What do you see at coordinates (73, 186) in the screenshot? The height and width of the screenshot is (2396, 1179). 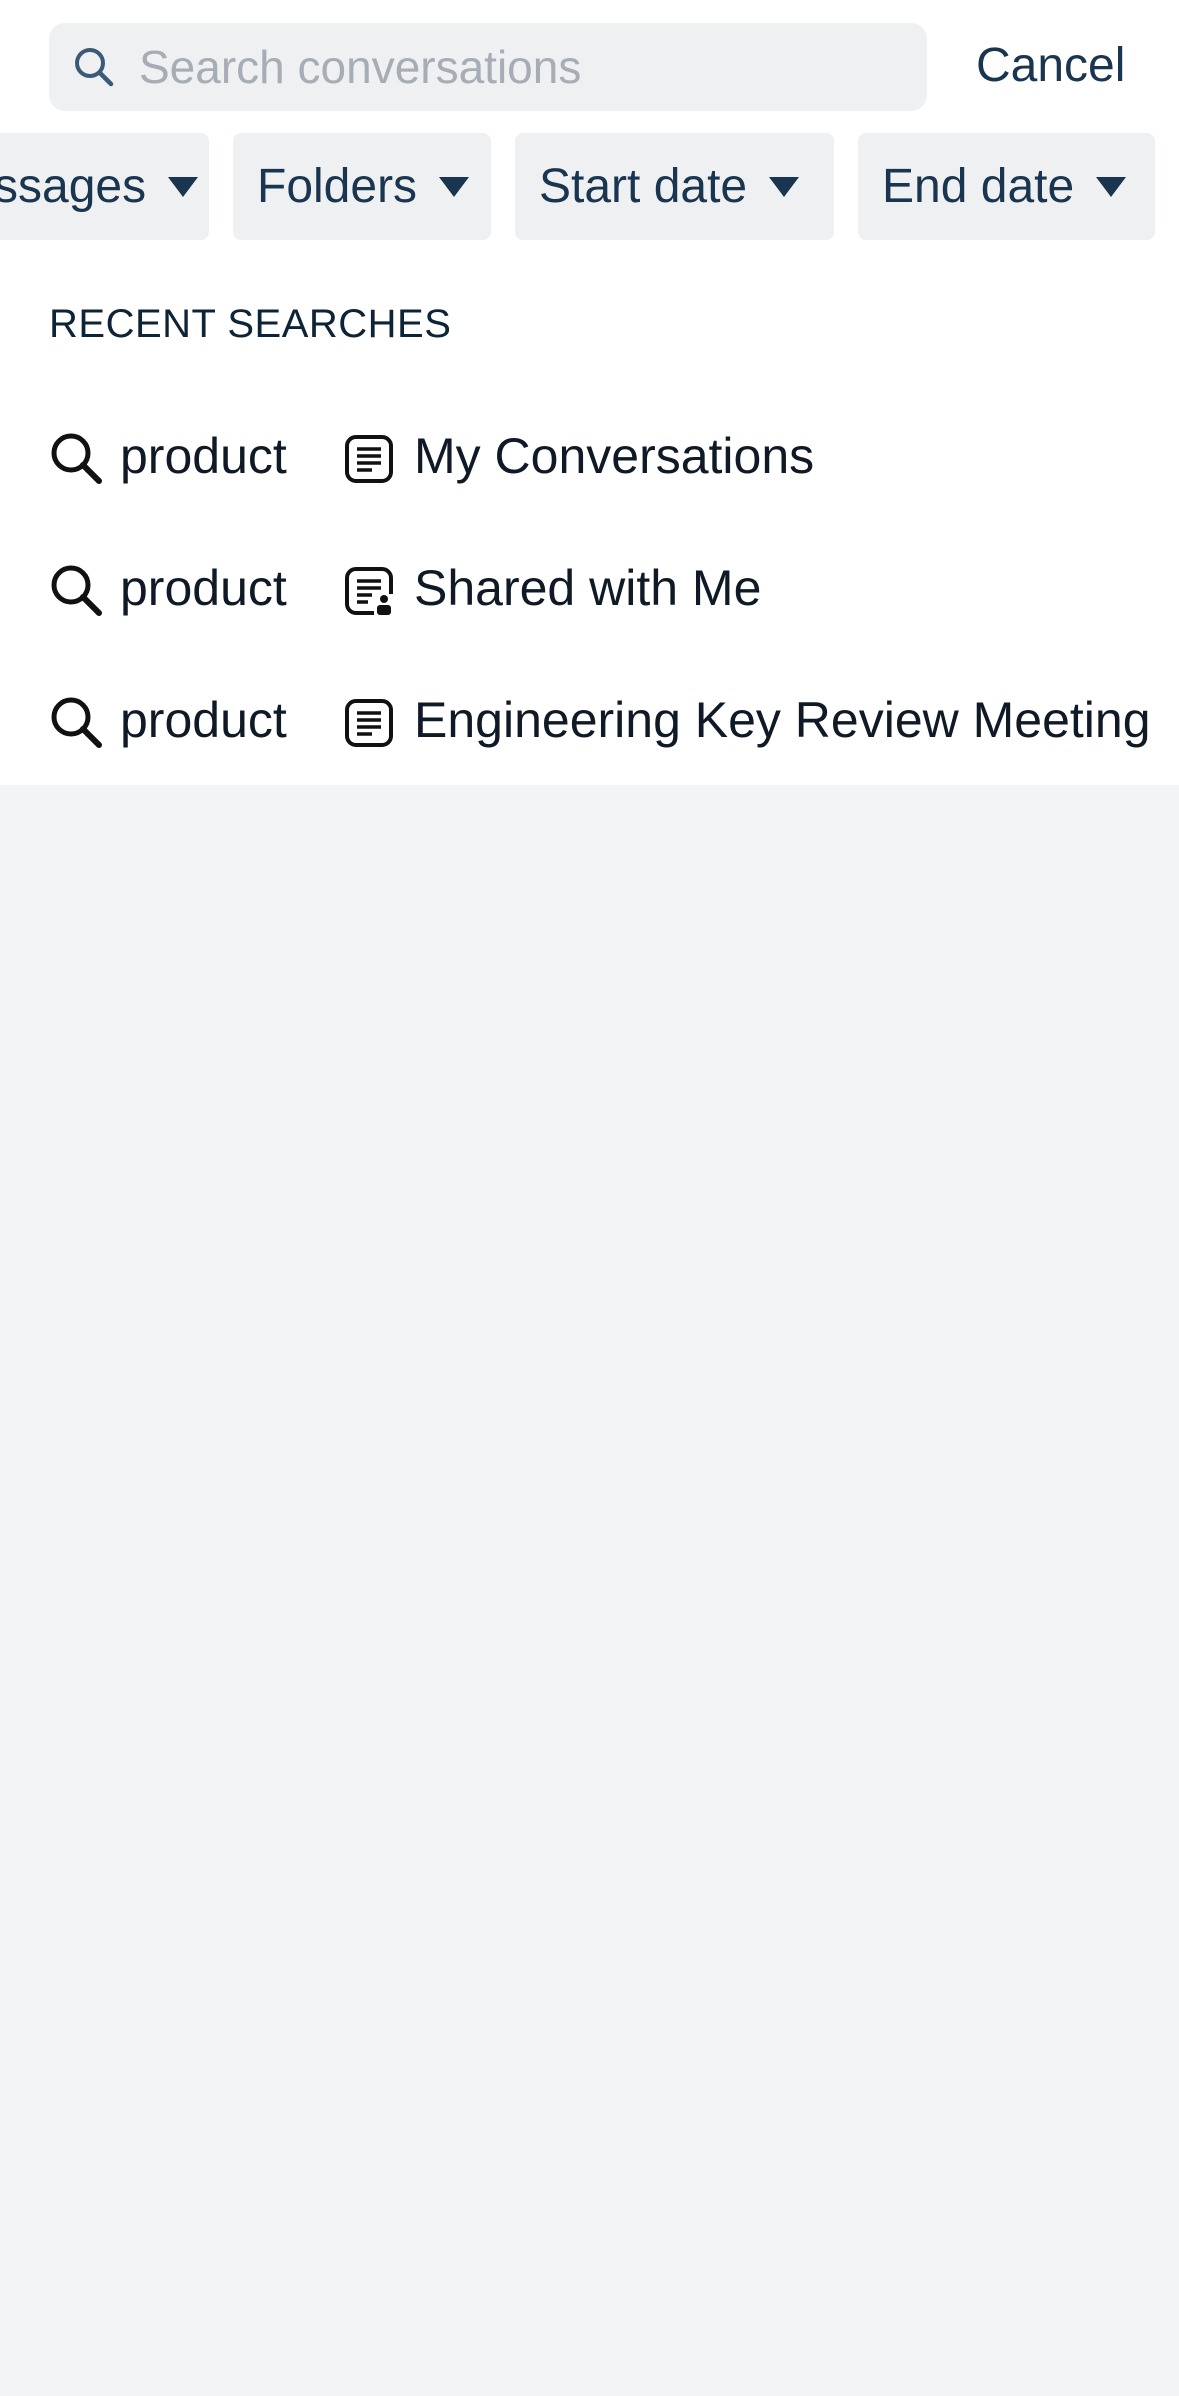 I see `filter-chip-label: ssages` at bounding box center [73, 186].